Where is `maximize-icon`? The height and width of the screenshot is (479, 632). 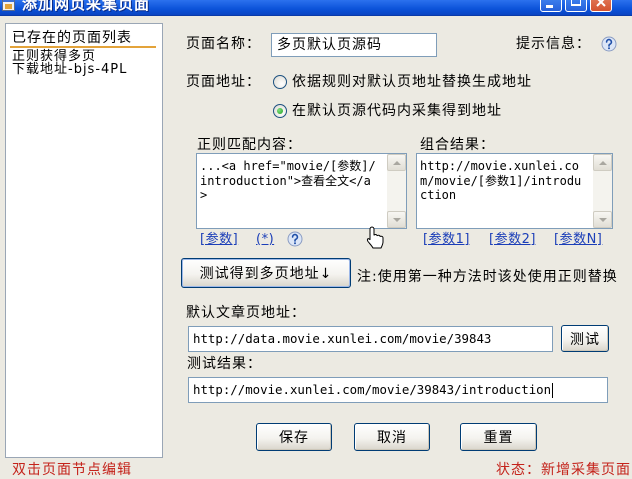
maximize-icon is located at coordinates (576, 3).